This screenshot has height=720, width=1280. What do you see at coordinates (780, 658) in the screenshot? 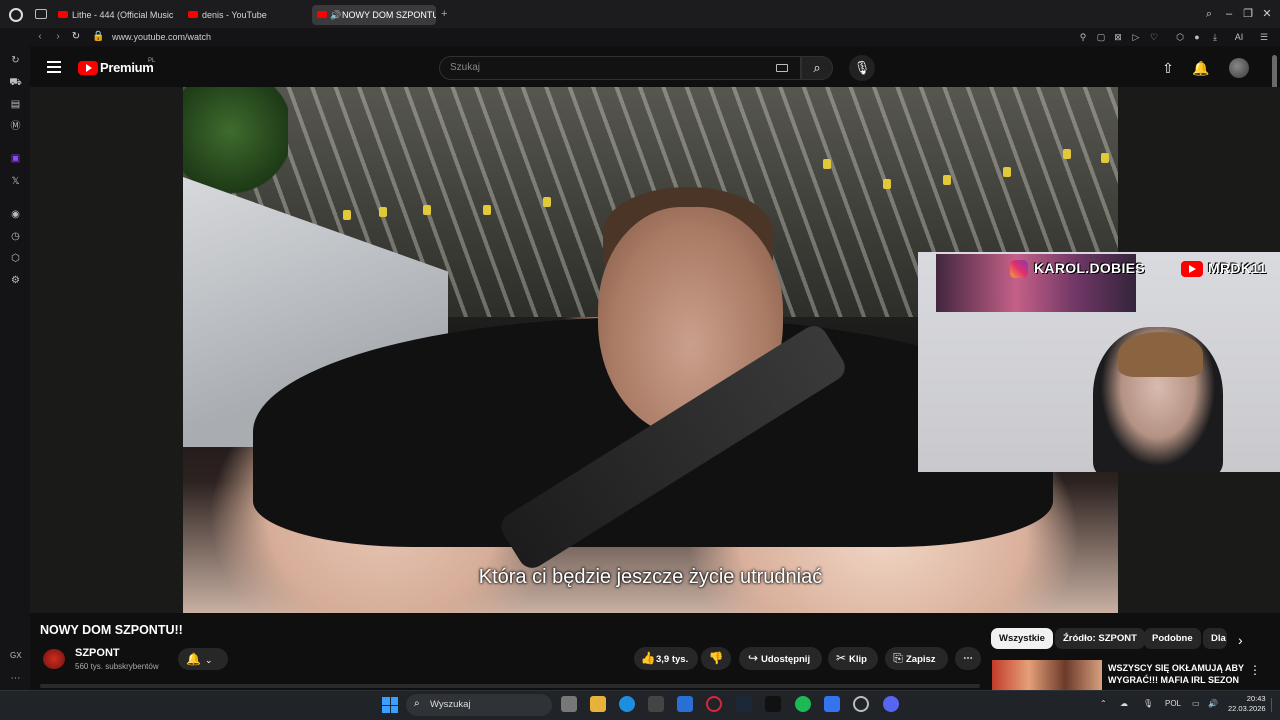
I see `share-button: ↪ Udostępnij` at bounding box center [780, 658].